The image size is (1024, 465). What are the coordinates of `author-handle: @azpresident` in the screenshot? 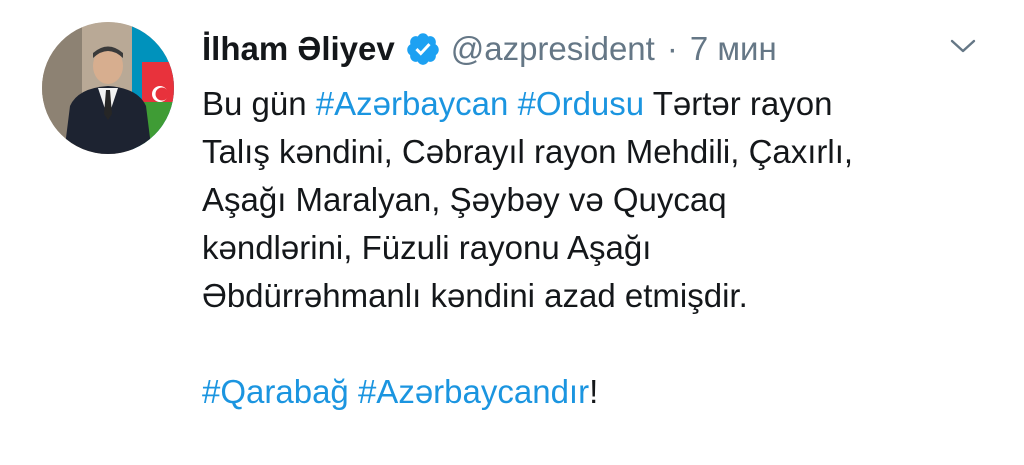 It's located at (553, 49).